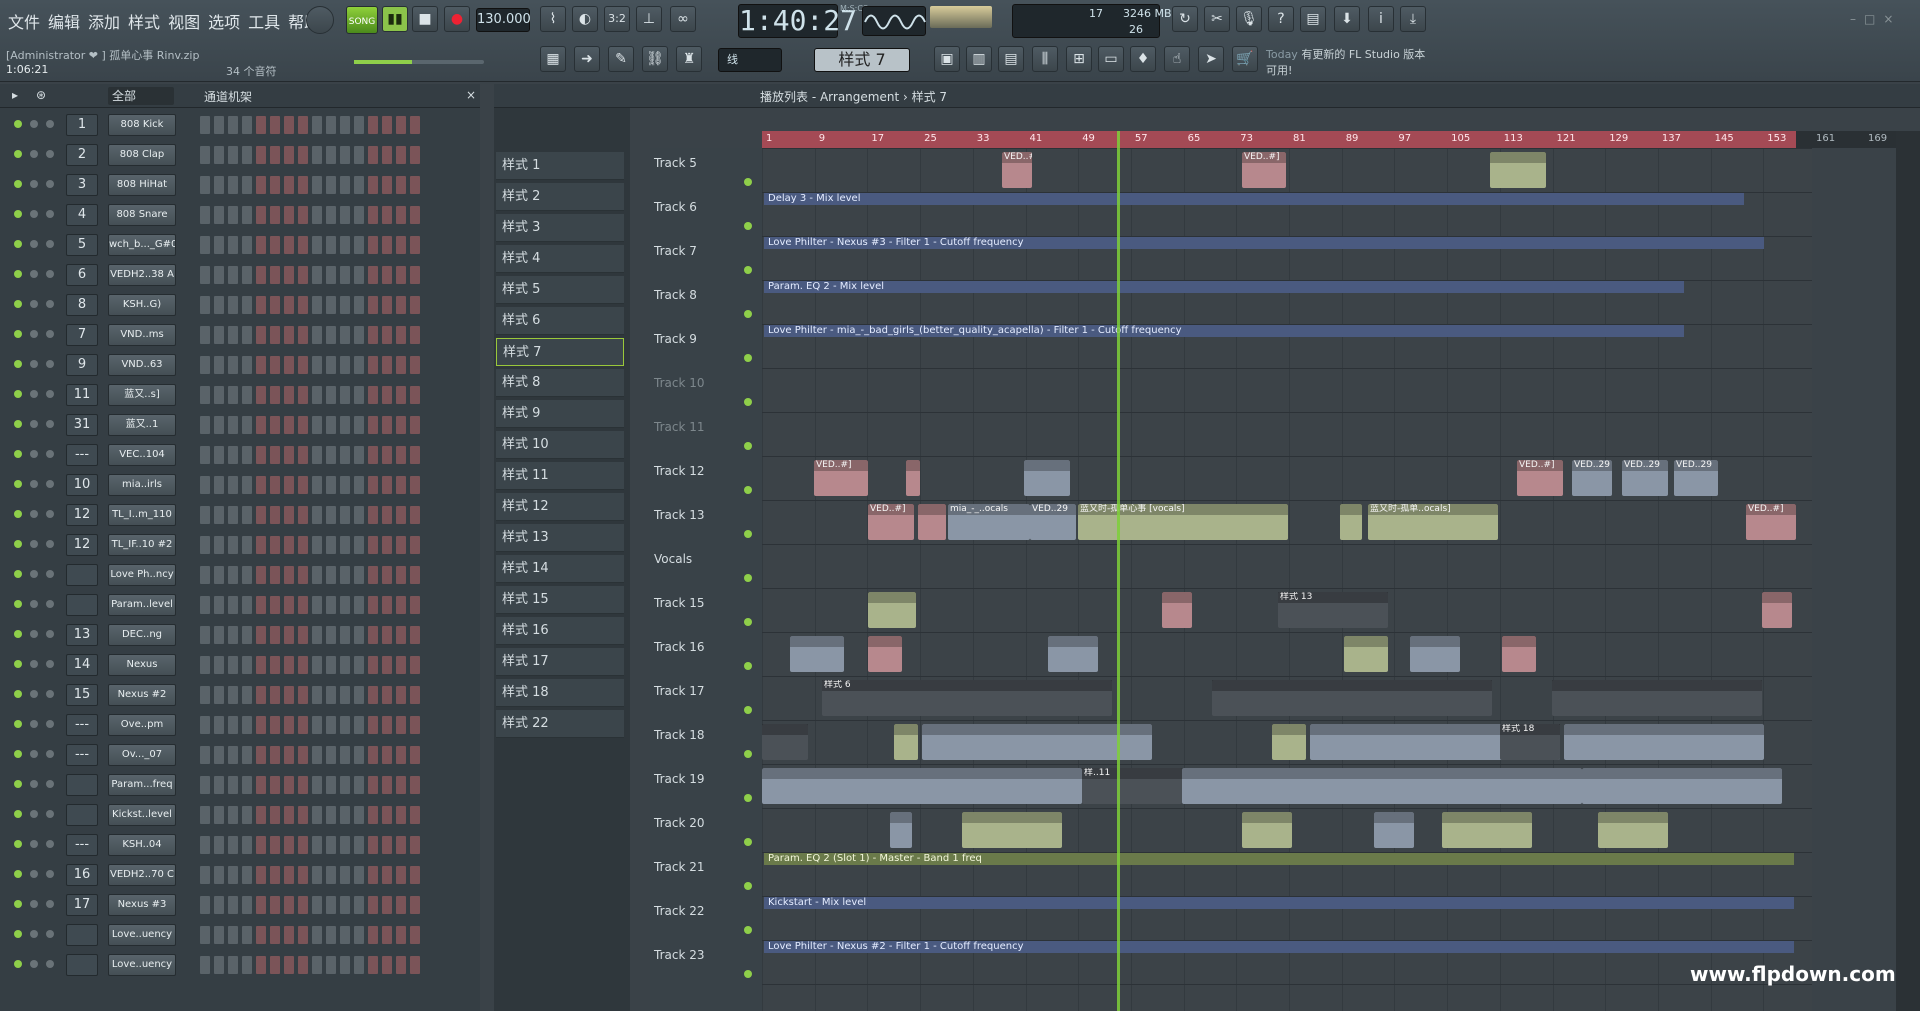 This screenshot has width=1920, height=1011. What do you see at coordinates (1118, 571) in the screenshot?
I see `playhead` at bounding box center [1118, 571].